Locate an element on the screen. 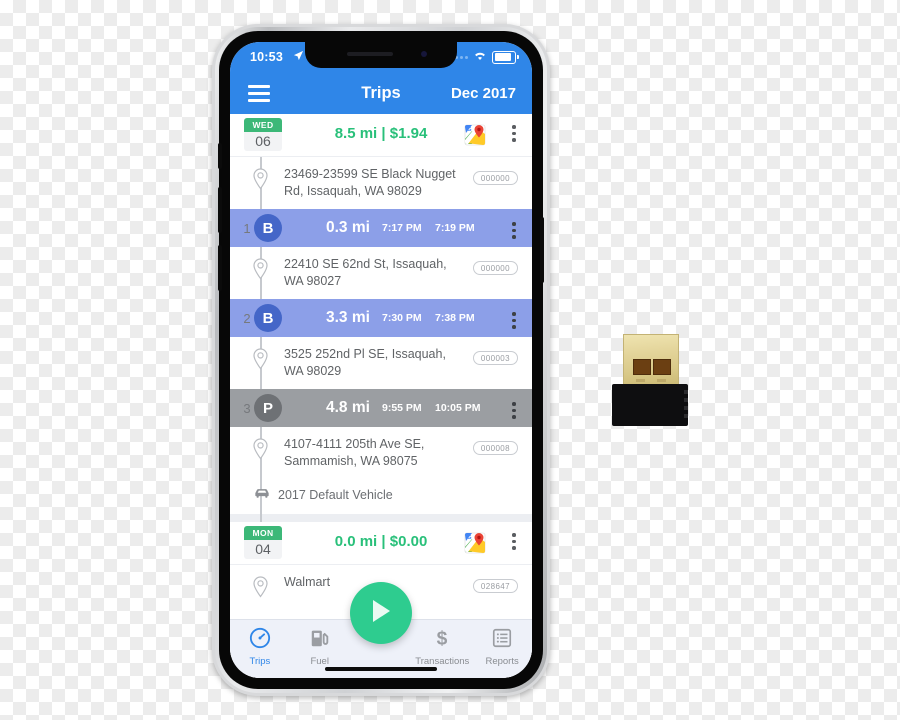 The image size is (900, 720). home-indicator is located at coordinates (381, 669).